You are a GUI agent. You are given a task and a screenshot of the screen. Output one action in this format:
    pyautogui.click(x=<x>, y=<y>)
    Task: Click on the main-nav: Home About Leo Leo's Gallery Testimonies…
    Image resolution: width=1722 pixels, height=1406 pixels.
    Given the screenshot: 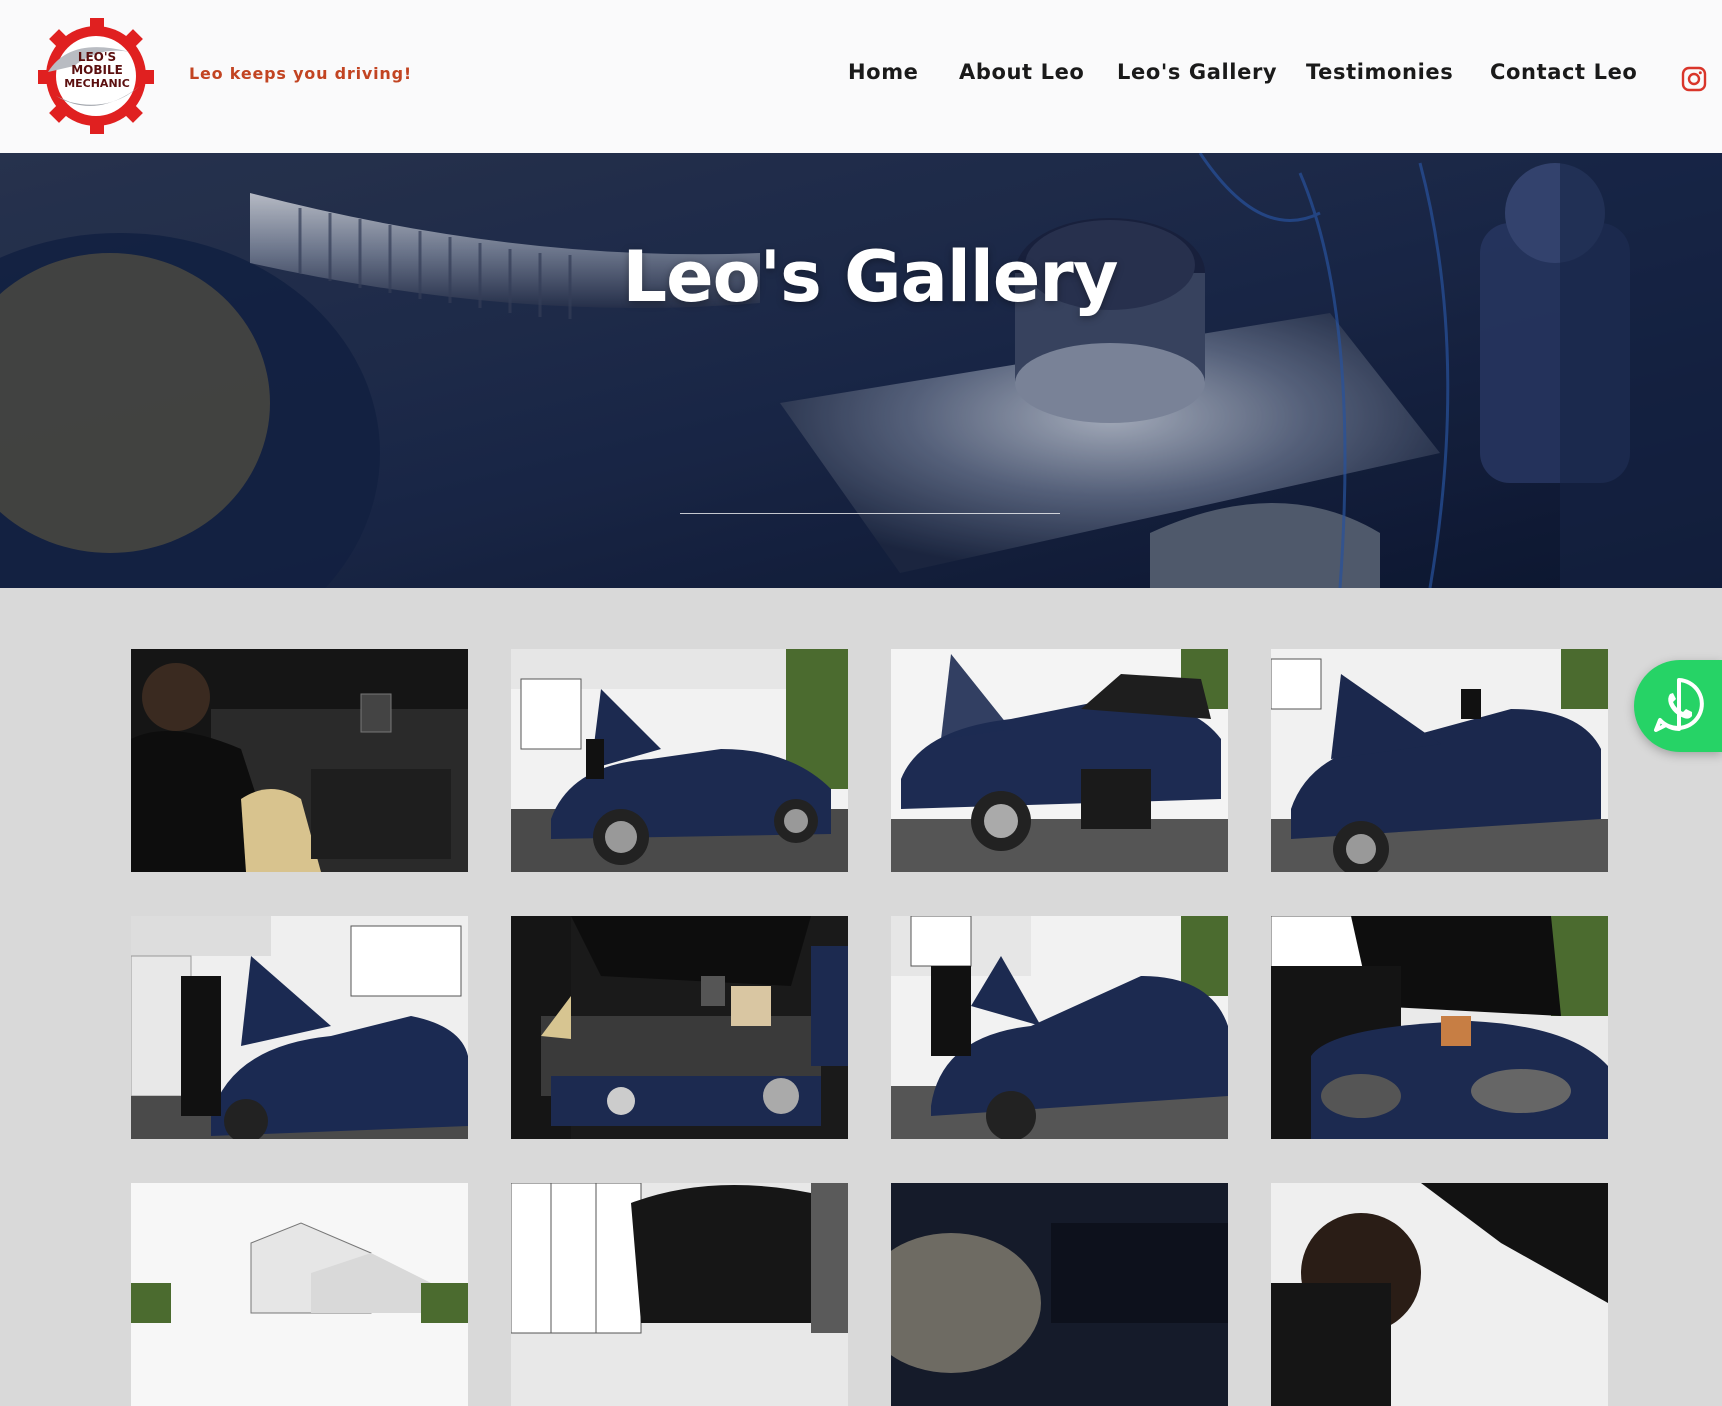 What is the action you would take?
    pyautogui.click(x=861, y=75)
    